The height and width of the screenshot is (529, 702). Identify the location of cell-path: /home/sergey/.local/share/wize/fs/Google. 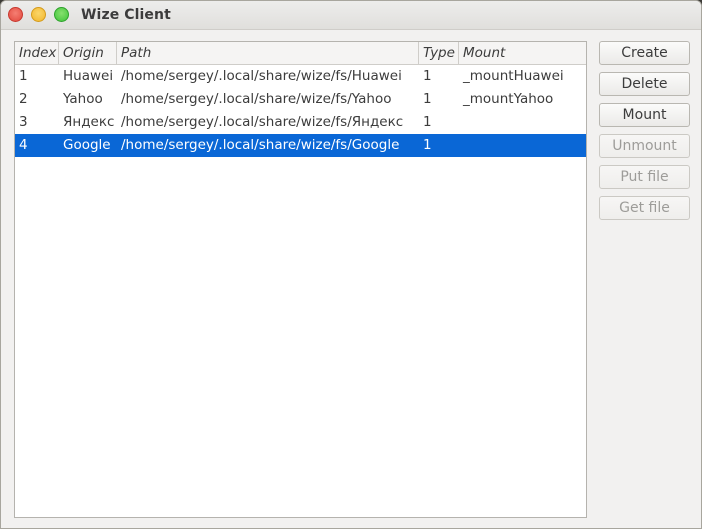
(260, 145).